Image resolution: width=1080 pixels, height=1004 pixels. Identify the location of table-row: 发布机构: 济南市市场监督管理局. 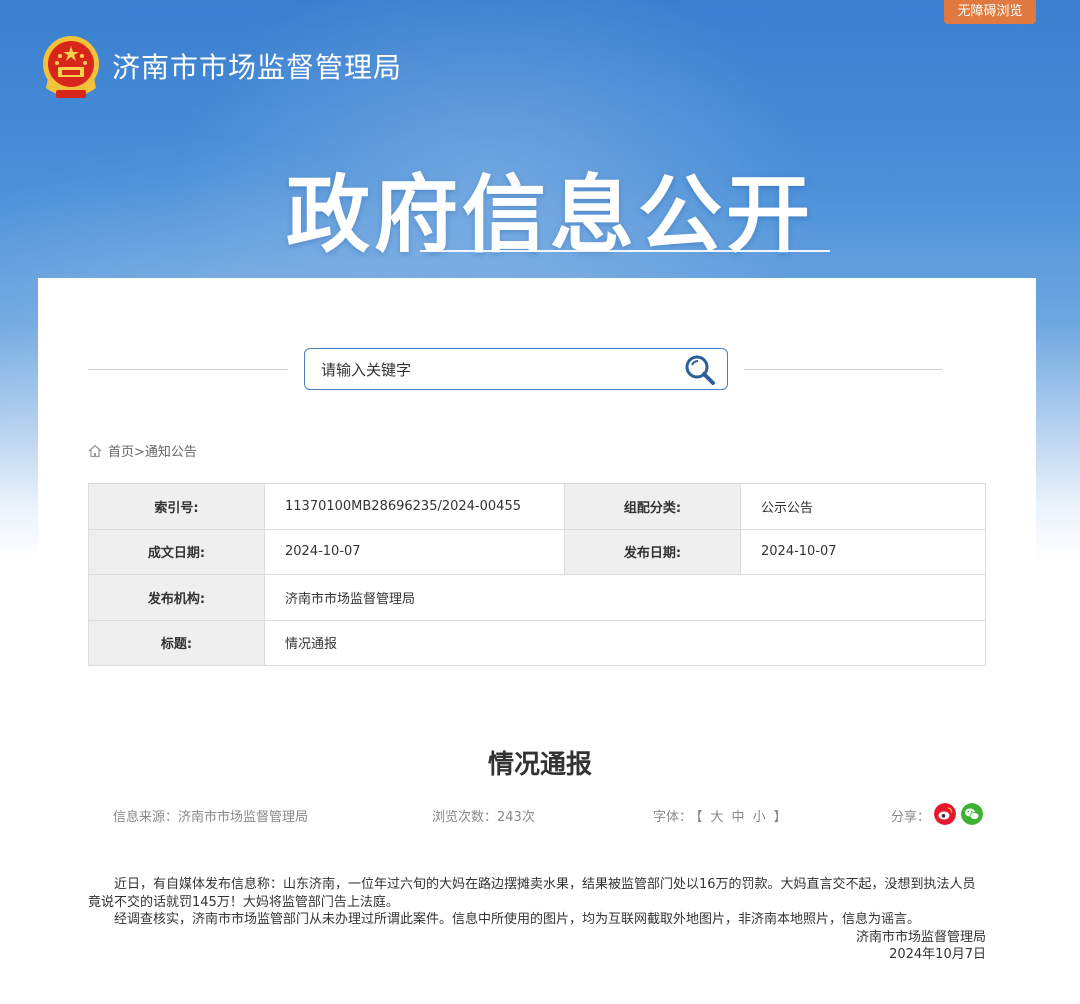
(537, 597).